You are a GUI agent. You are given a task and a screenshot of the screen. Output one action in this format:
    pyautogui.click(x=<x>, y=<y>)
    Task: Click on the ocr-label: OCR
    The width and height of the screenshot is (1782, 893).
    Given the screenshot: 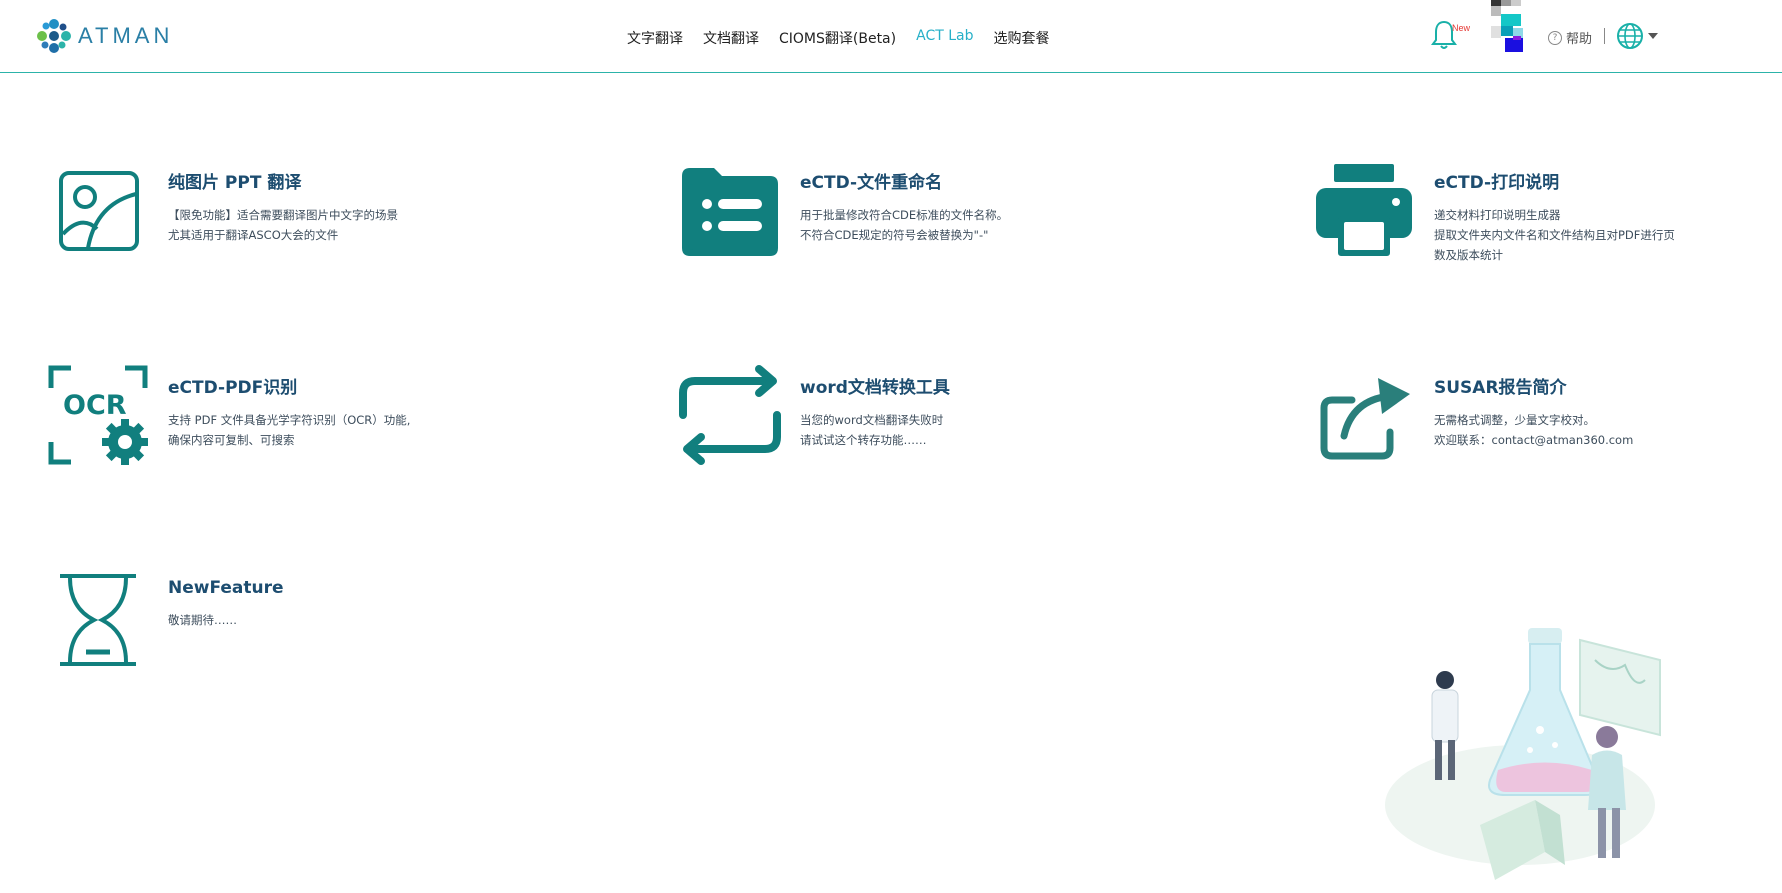 What is the action you would take?
    pyautogui.click(x=95, y=405)
    